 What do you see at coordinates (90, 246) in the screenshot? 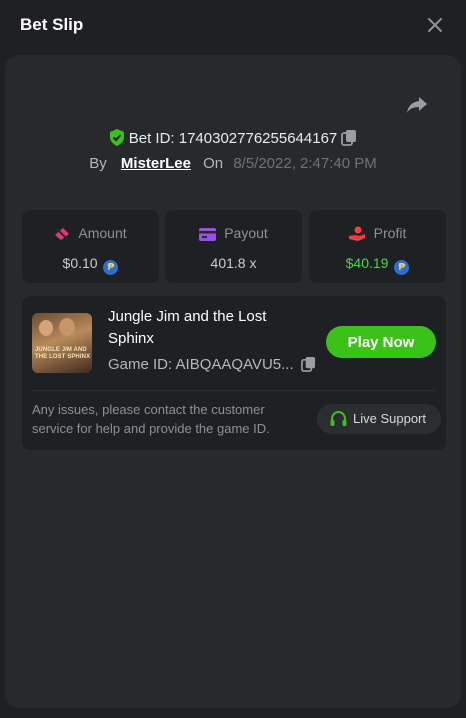
I see `amount-card: Amount $0.10 ₱` at bounding box center [90, 246].